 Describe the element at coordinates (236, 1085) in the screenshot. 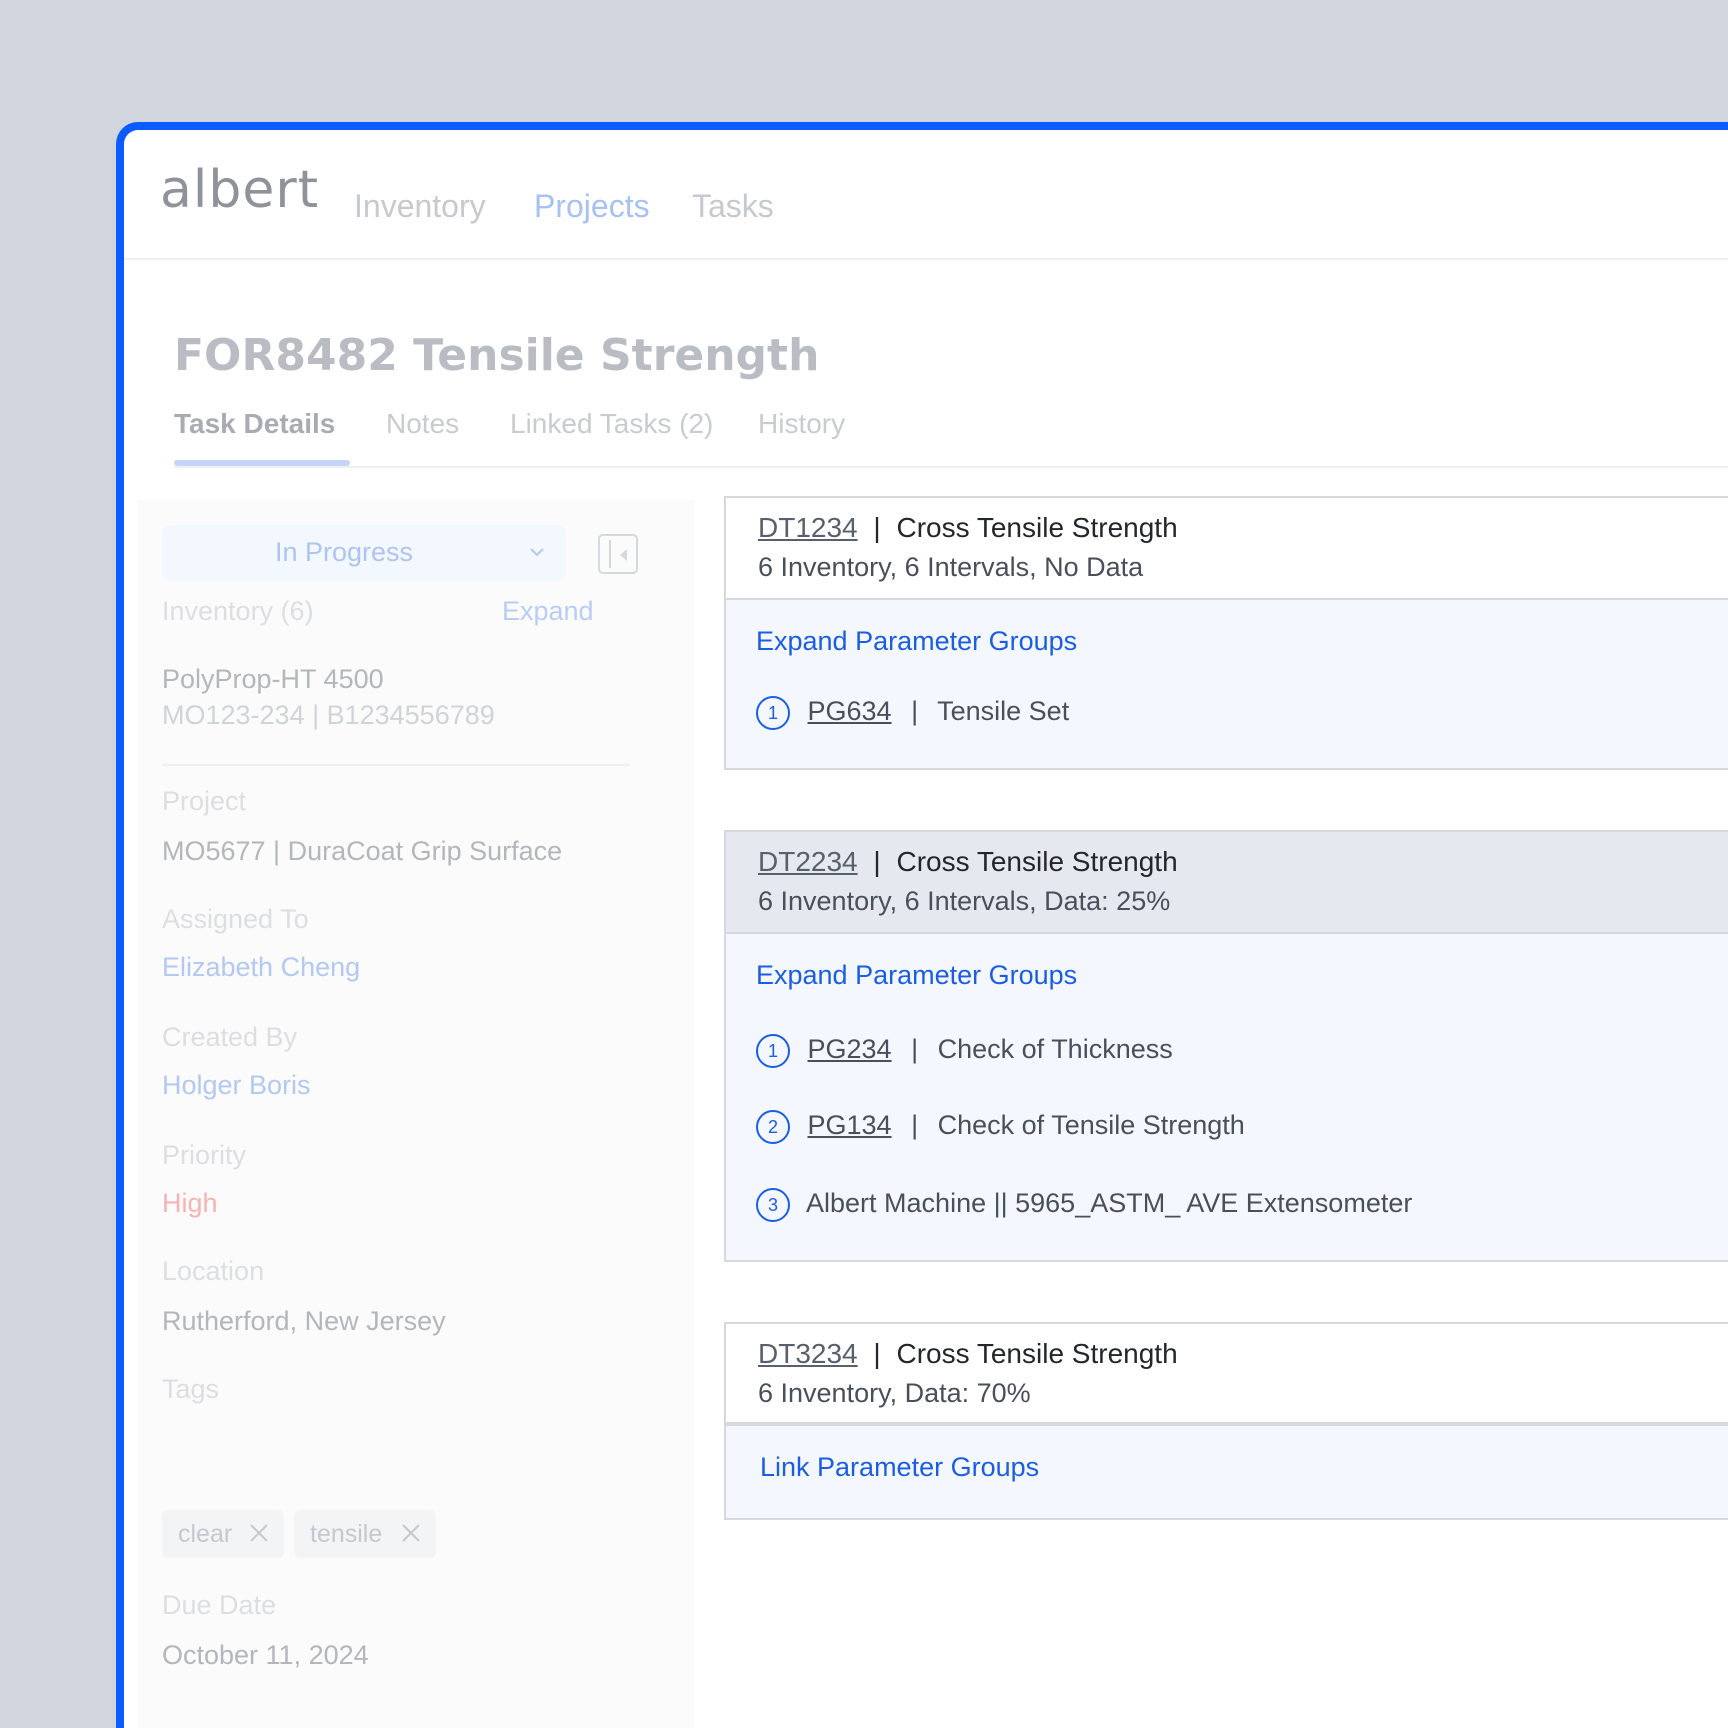

I see `created-value: Holger Boris` at that location.